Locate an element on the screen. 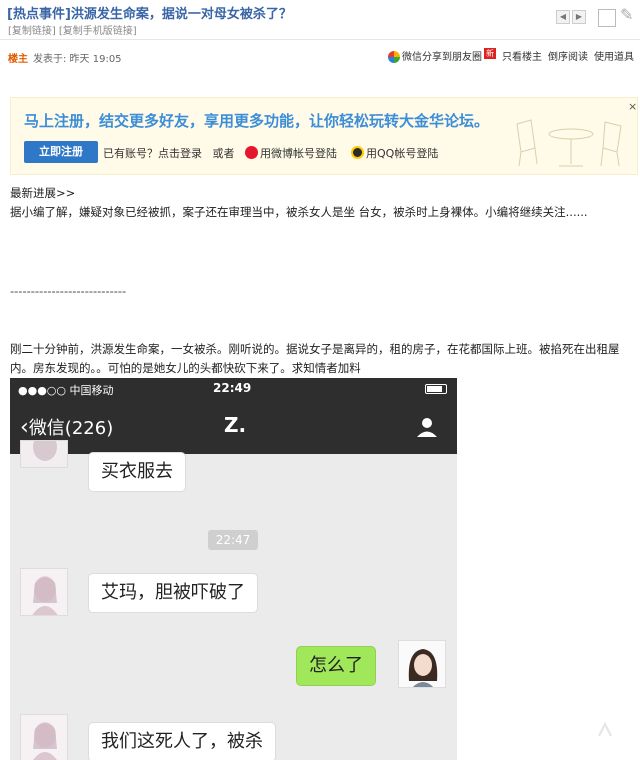 This screenshot has height=760, width=640. chat-timestamp: 22:47 is located at coordinates (233, 540).